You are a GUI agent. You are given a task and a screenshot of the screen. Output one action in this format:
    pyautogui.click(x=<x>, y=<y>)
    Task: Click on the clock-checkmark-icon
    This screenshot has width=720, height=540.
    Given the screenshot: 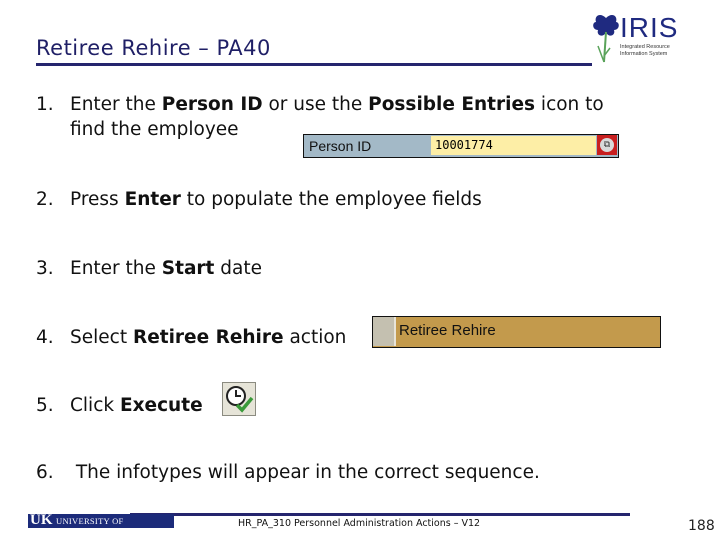 What is the action you would take?
    pyautogui.click(x=240, y=399)
    